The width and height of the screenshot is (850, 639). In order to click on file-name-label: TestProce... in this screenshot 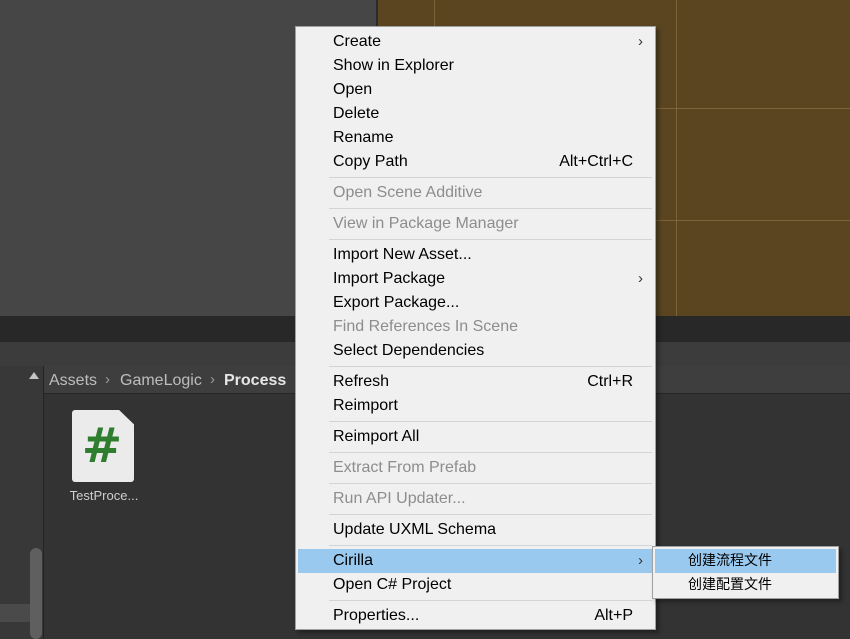, I will do `click(104, 495)`.